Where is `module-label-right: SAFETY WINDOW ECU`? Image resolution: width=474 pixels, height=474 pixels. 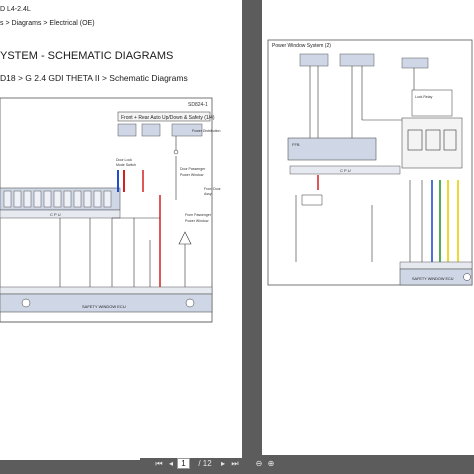
module-label-right: SAFETY WINDOW ECU is located at coordinates (433, 279).